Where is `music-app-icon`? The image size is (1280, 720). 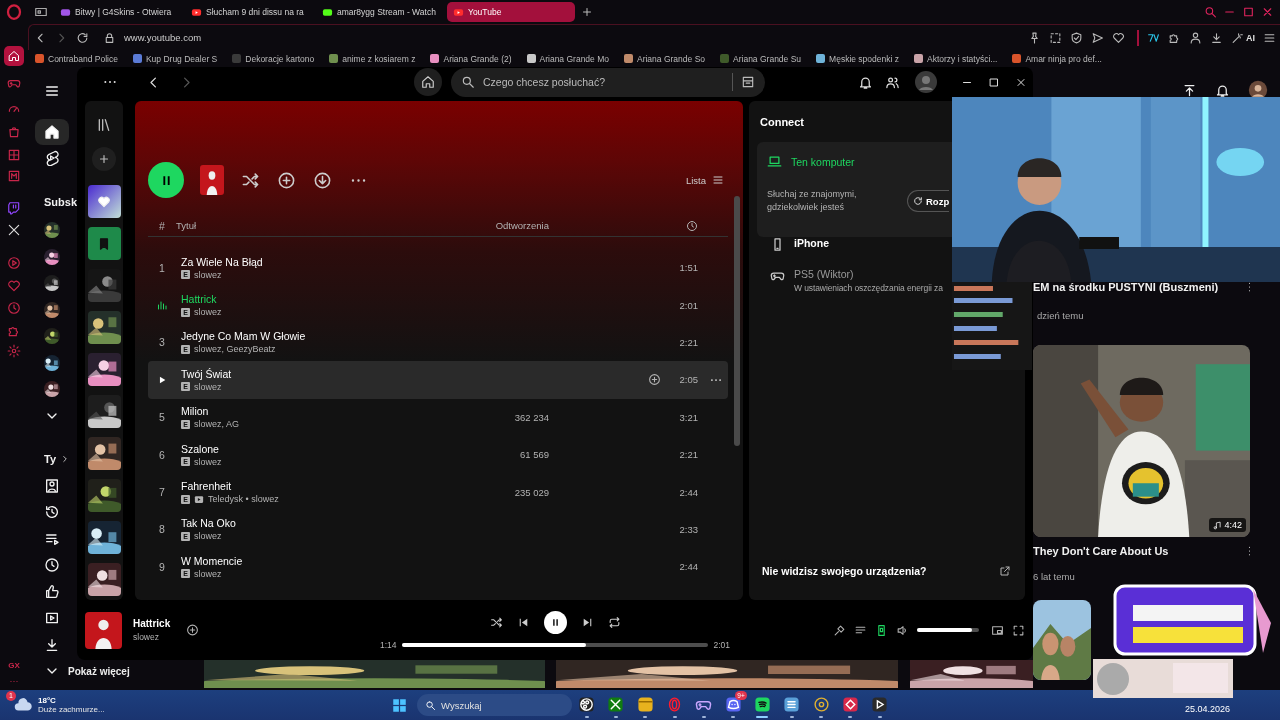 music-app-icon is located at coordinates (762, 704).